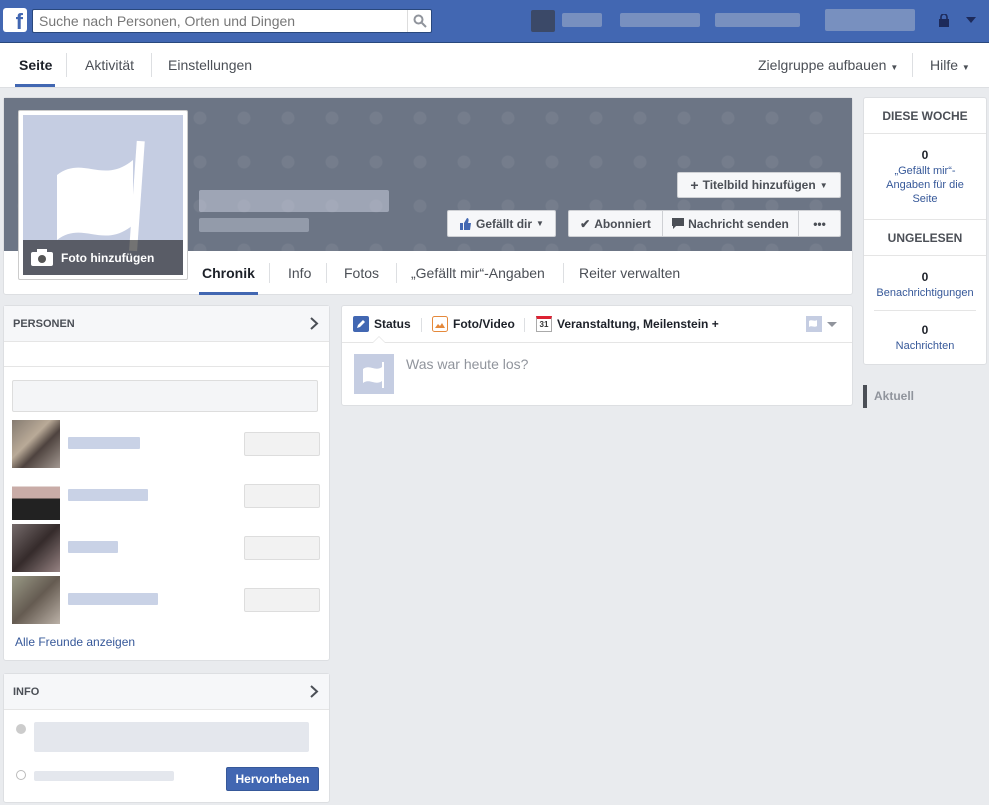 The height and width of the screenshot is (805, 989). Describe the element at coordinates (638, 324) in the screenshot. I see `event-label: Veranstaltung, Meilenstein +` at that location.